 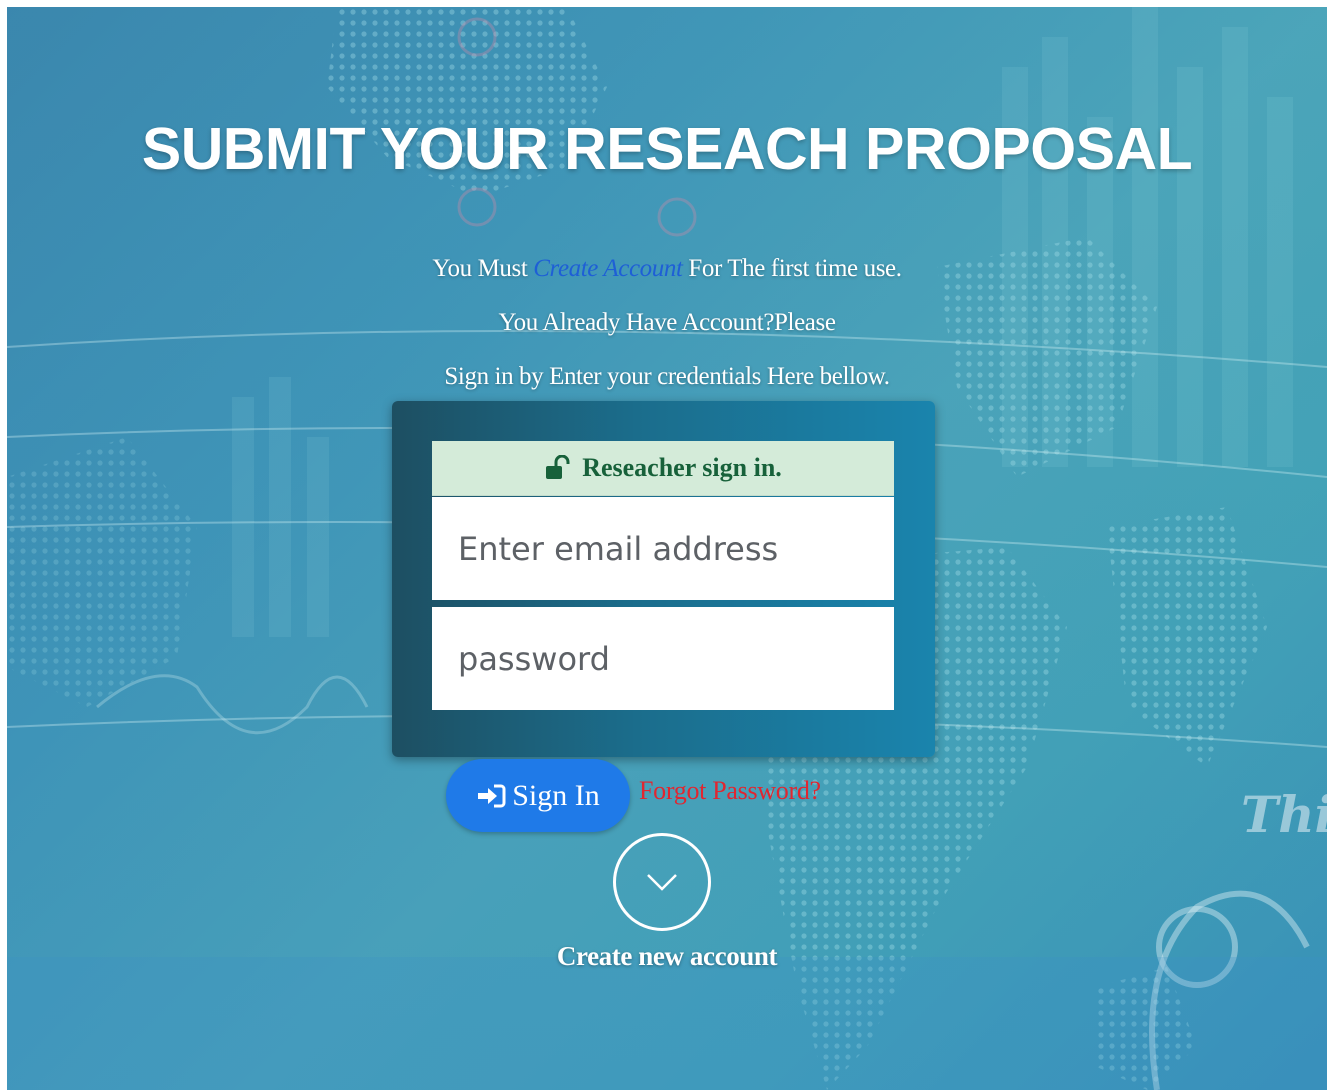 I want to click on login-header-label: Reseacher sign in., so click(x=682, y=467).